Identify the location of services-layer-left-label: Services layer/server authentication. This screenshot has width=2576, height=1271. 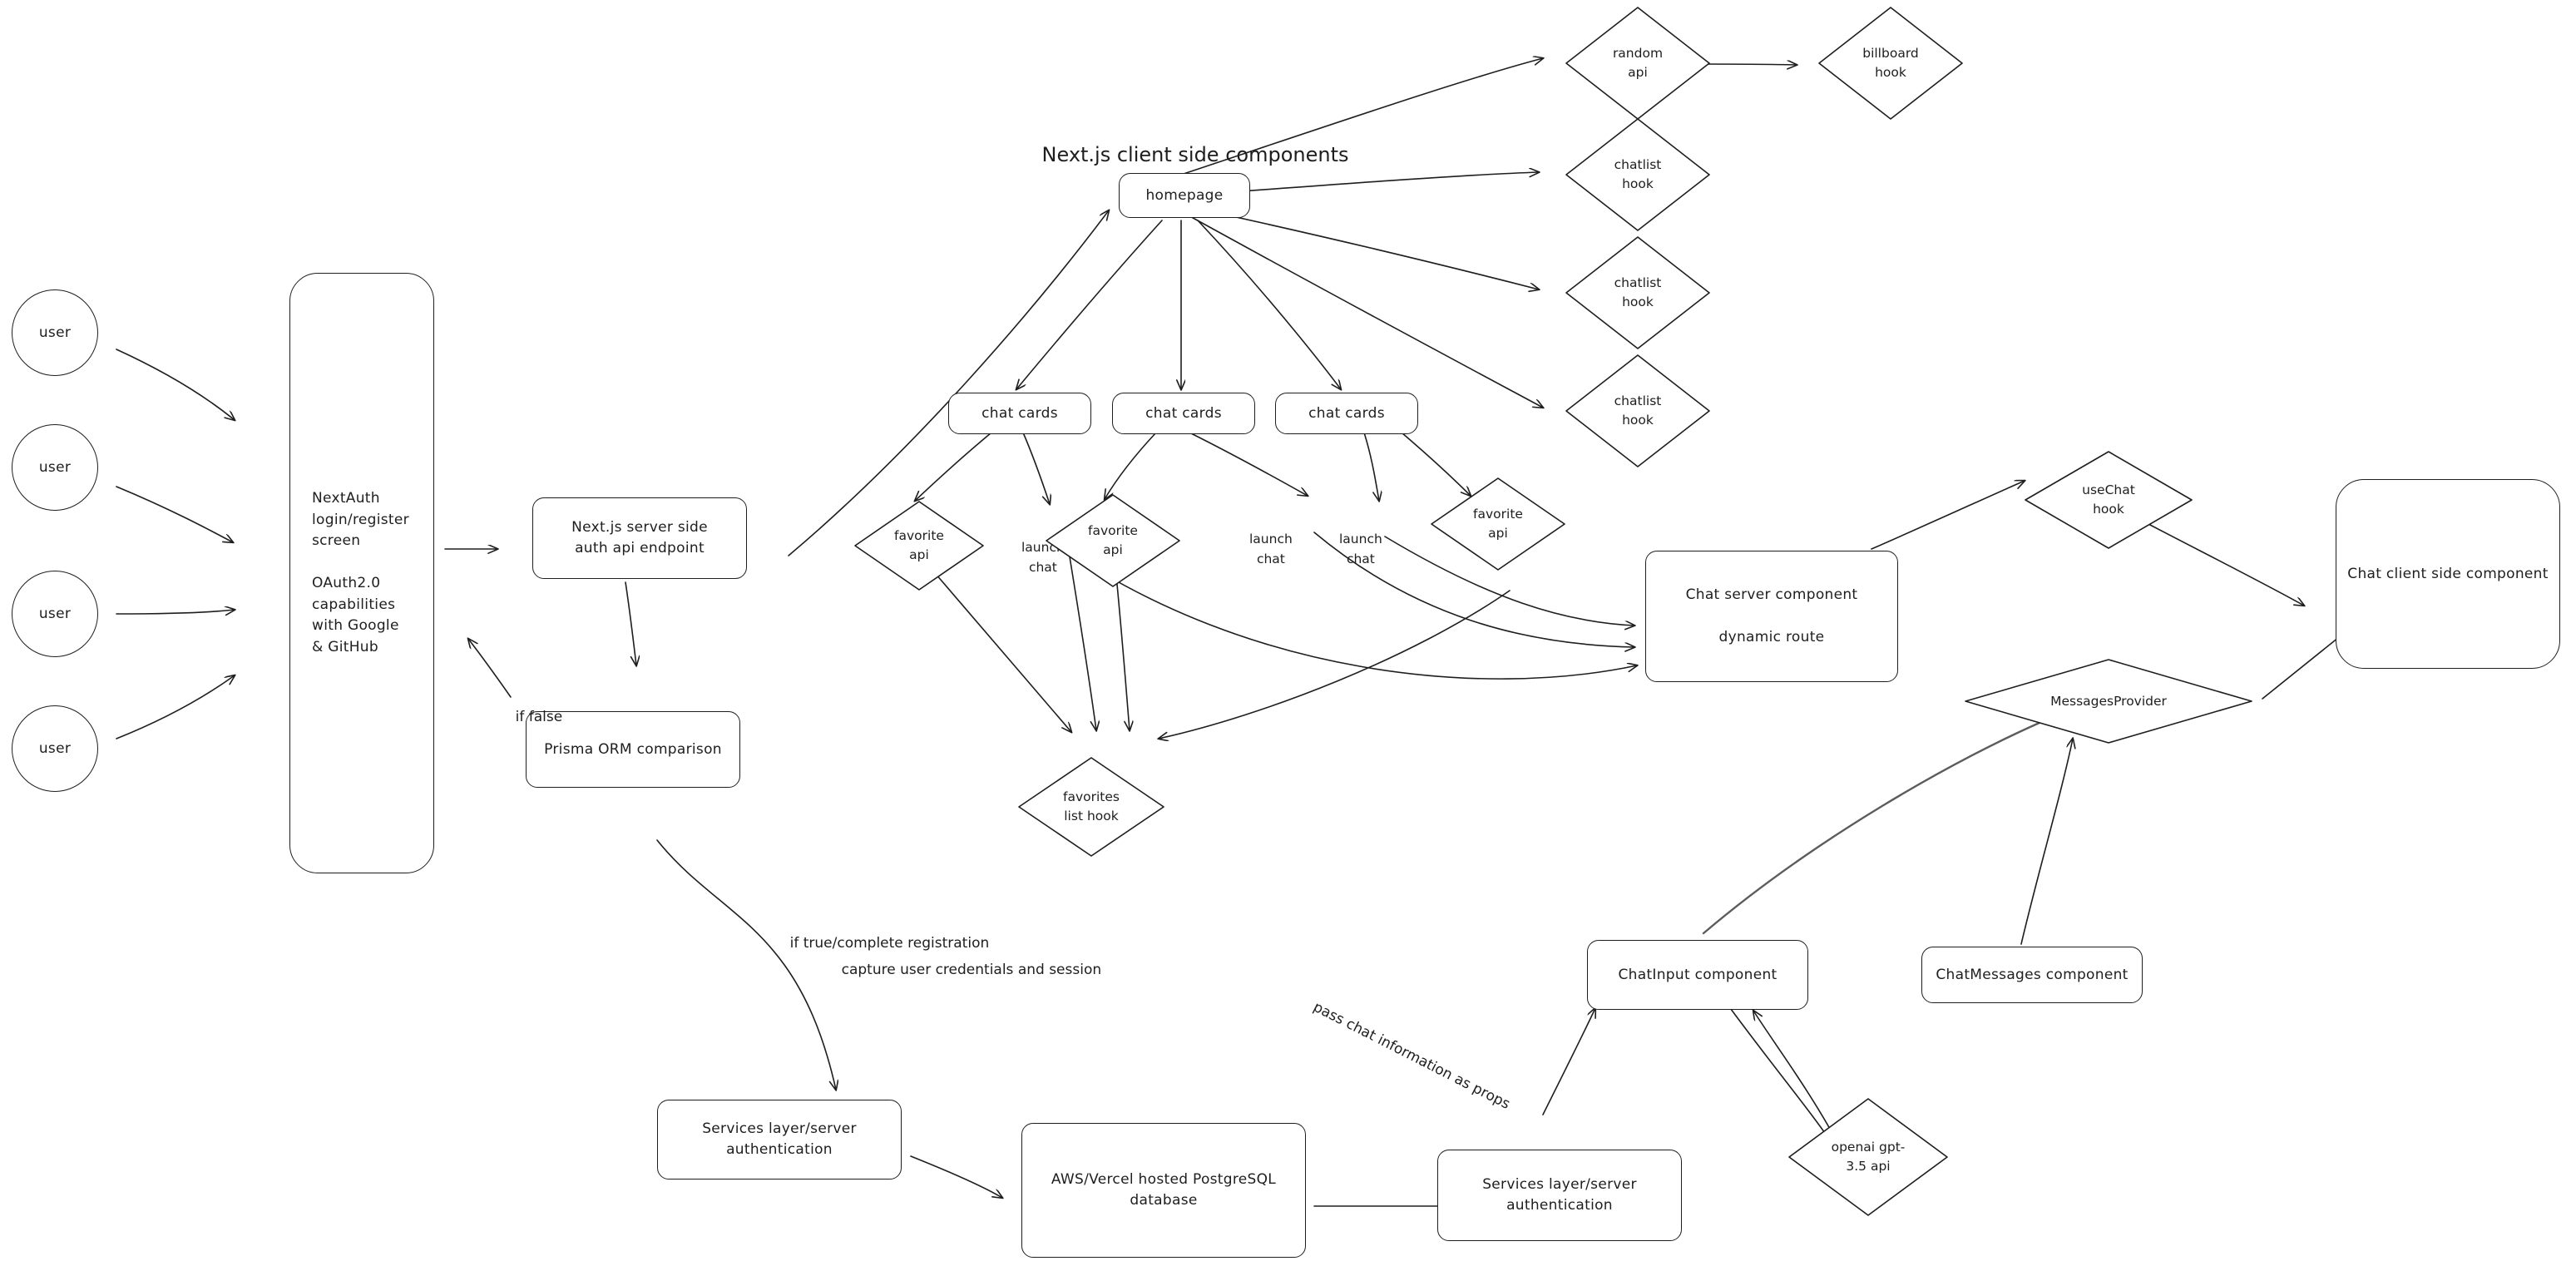
(779, 1139).